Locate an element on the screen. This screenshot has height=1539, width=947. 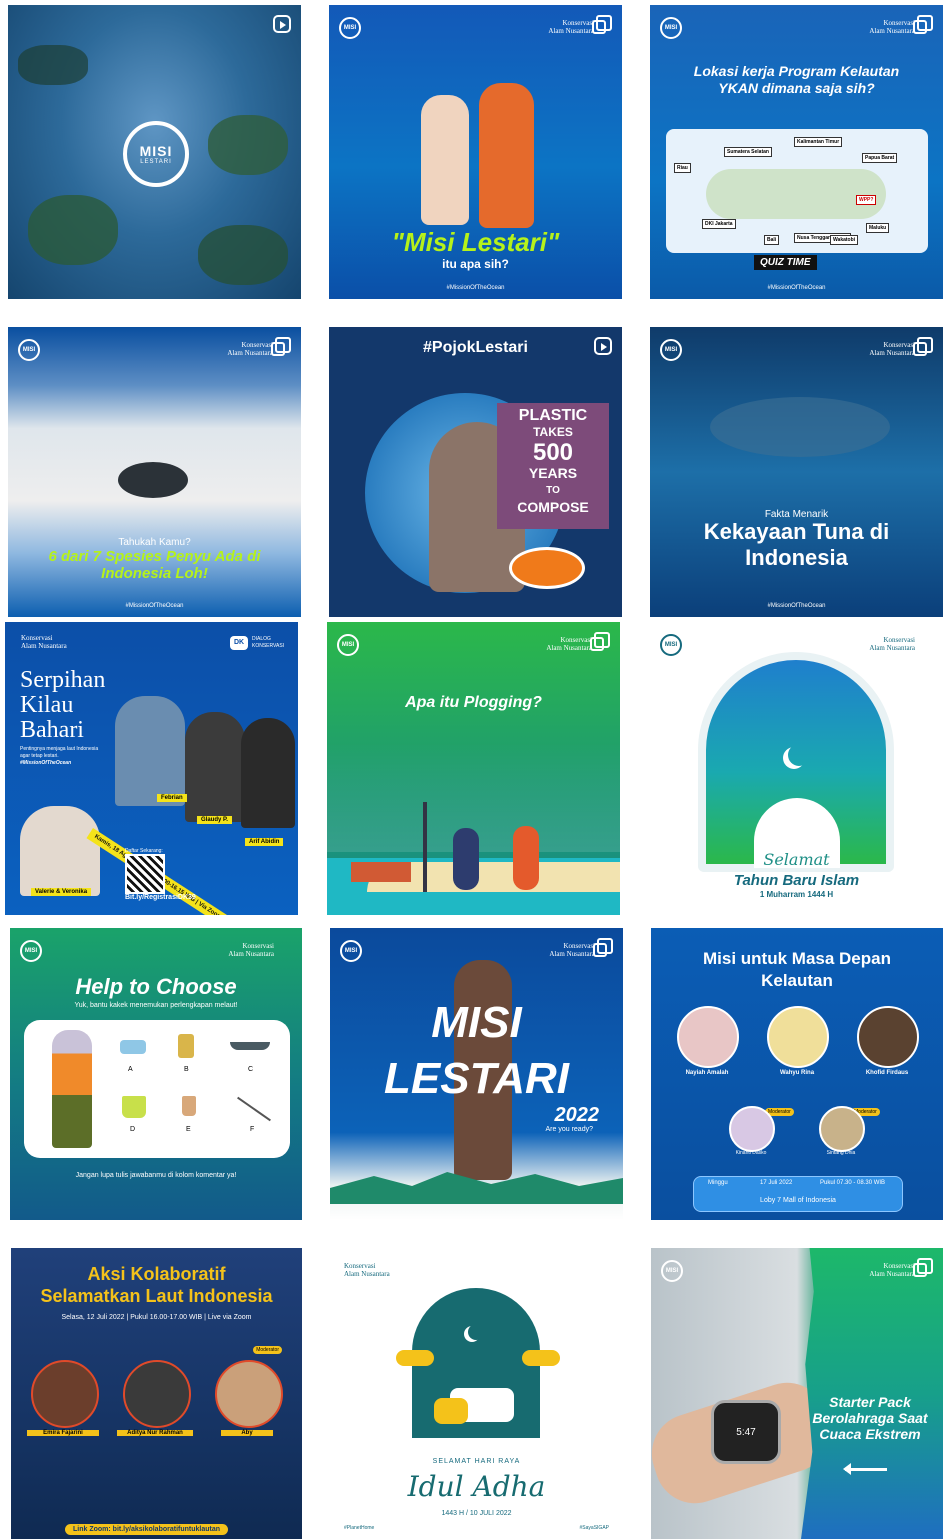
runner-man is located at coordinates (506, 155).